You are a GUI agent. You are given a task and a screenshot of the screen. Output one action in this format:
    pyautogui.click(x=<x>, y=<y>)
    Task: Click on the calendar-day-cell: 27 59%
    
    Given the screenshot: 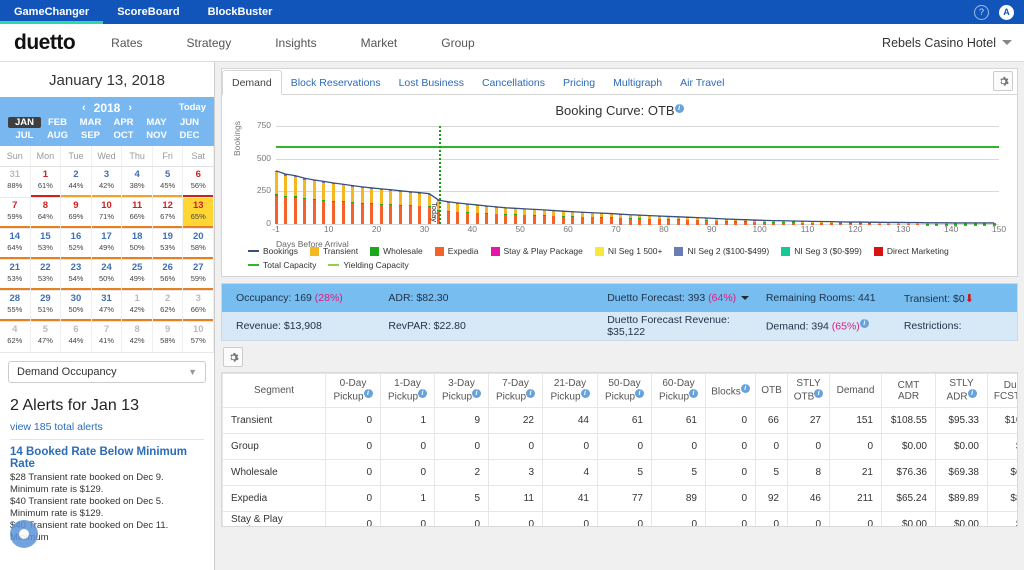 What is the action you would take?
    pyautogui.click(x=199, y=275)
    